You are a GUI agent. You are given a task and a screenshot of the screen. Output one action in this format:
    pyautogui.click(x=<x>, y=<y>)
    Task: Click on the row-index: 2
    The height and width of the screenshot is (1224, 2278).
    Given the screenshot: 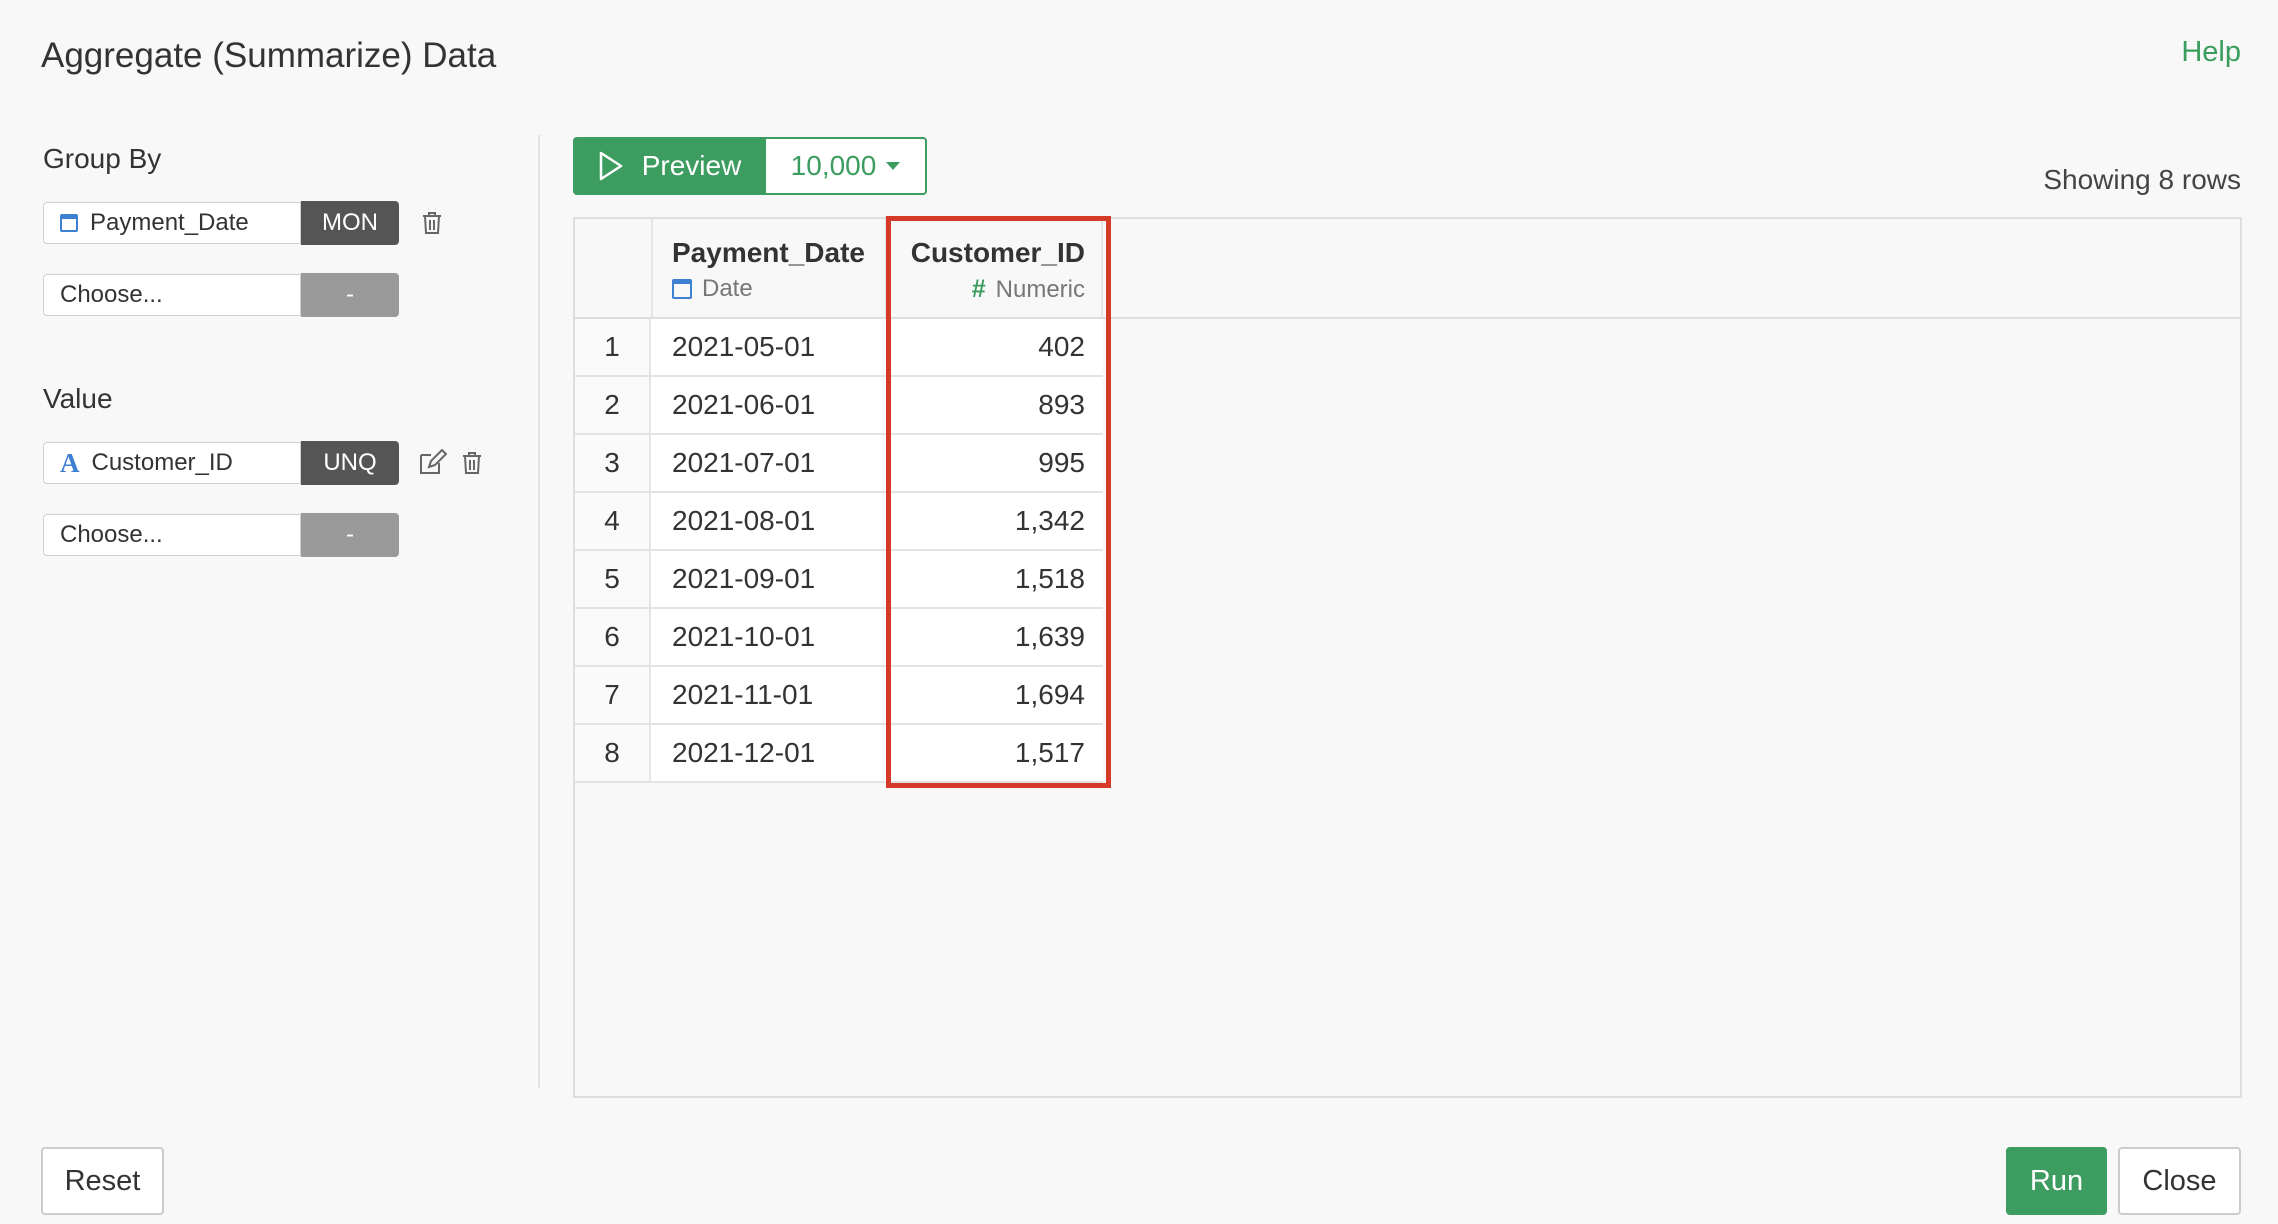 What is the action you would take?
    pyautogui.click(x=613, y=405)
    